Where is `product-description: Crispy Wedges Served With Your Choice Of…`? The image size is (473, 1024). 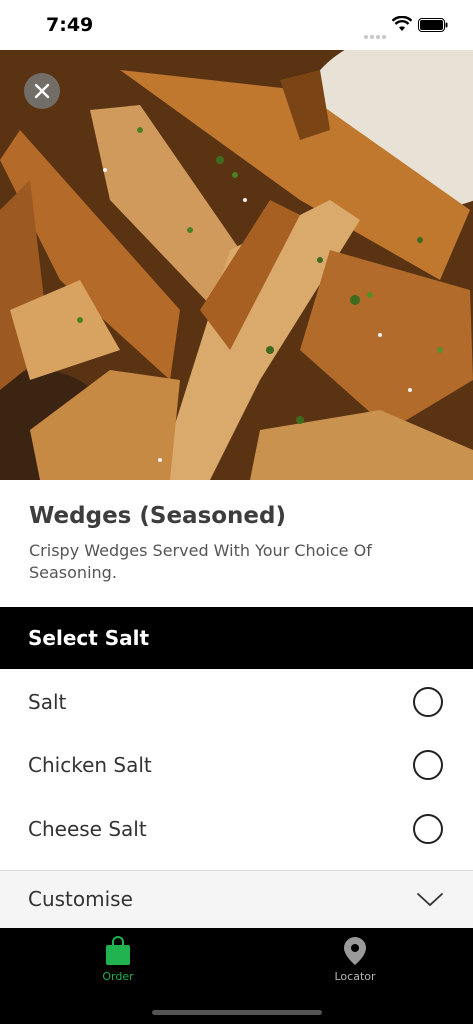 product-description: Crispy Wedges Served With Your Choice Of… is located at coordinates (200, 561).